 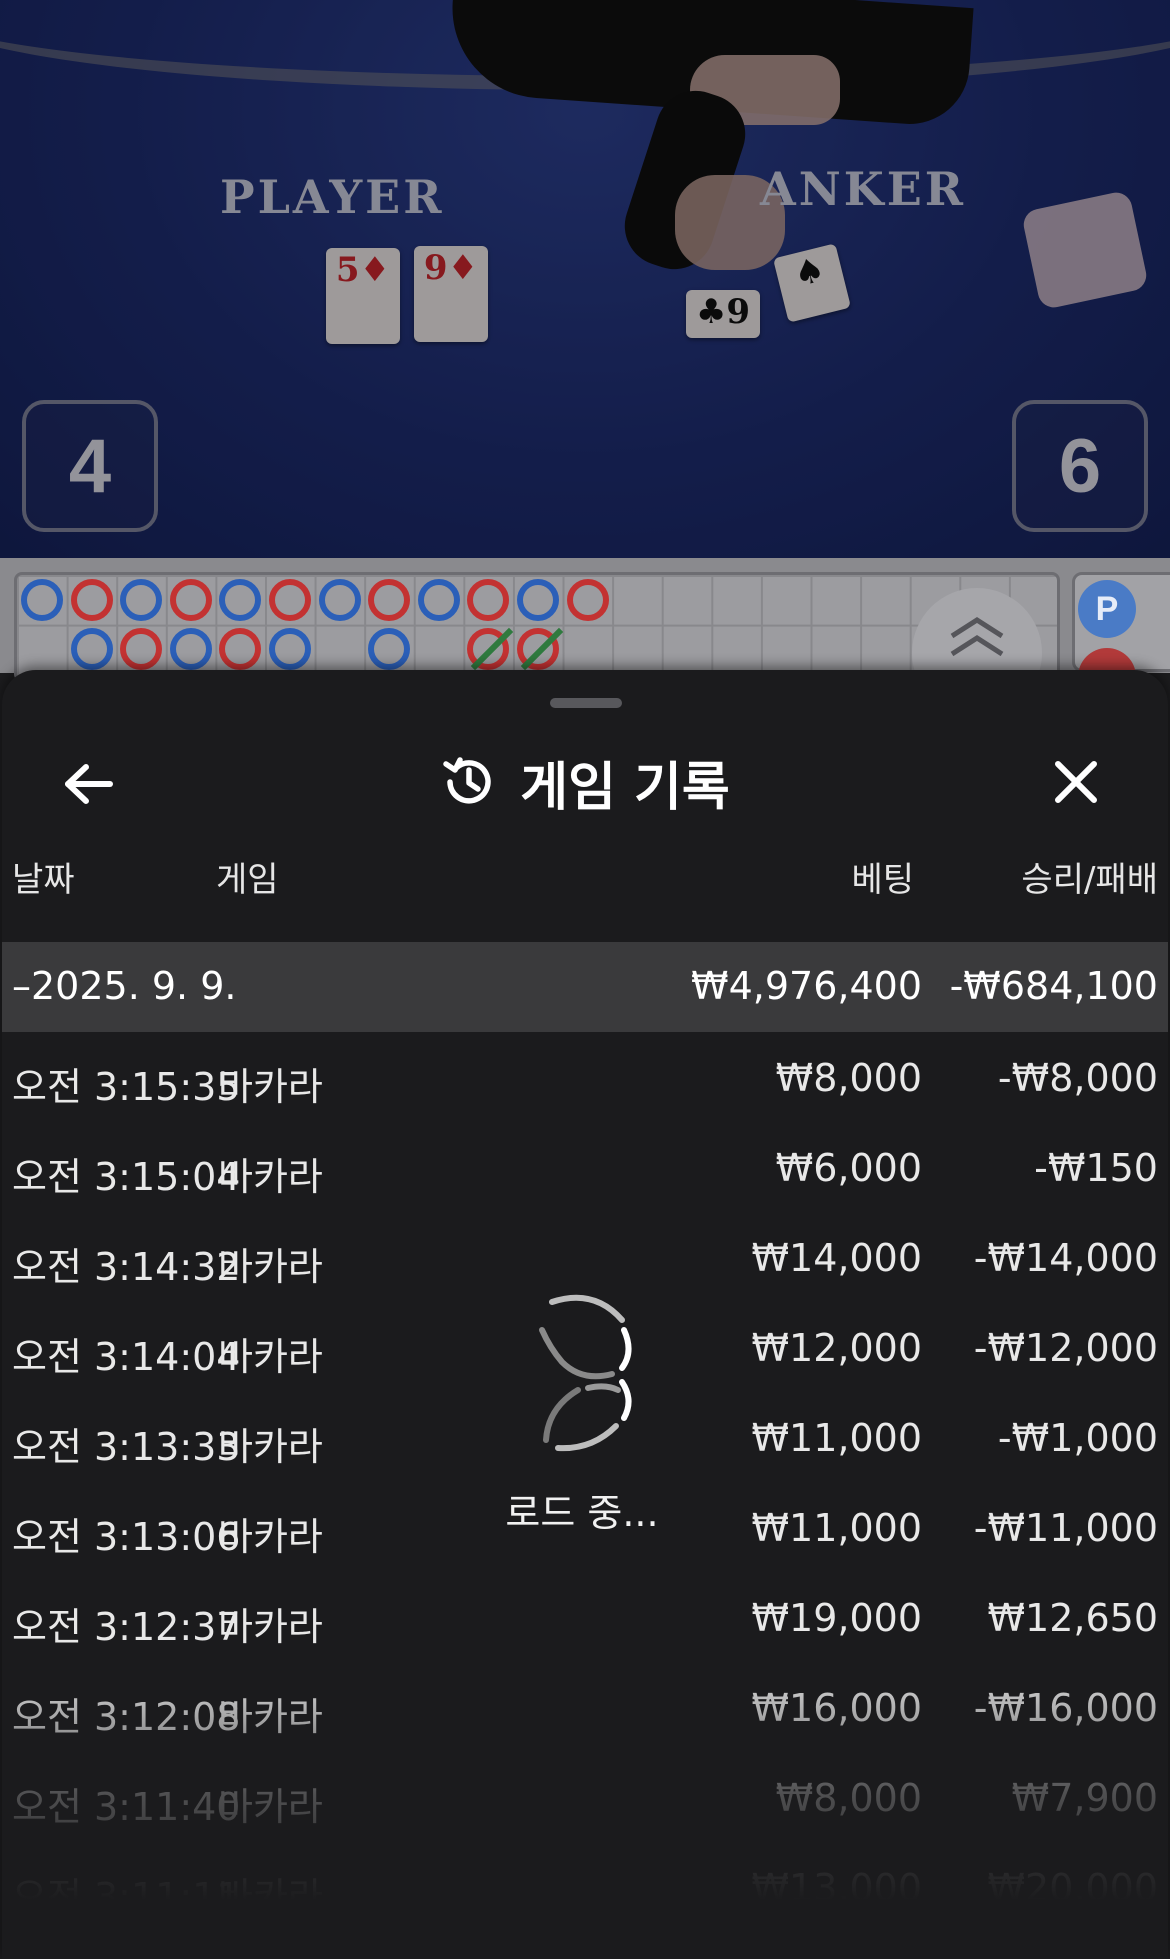 What do you see at coordinates (126, 1807) in the screenshot?
I see `row-time: 오전 3:11:40` at bounding box center [126, 1807].